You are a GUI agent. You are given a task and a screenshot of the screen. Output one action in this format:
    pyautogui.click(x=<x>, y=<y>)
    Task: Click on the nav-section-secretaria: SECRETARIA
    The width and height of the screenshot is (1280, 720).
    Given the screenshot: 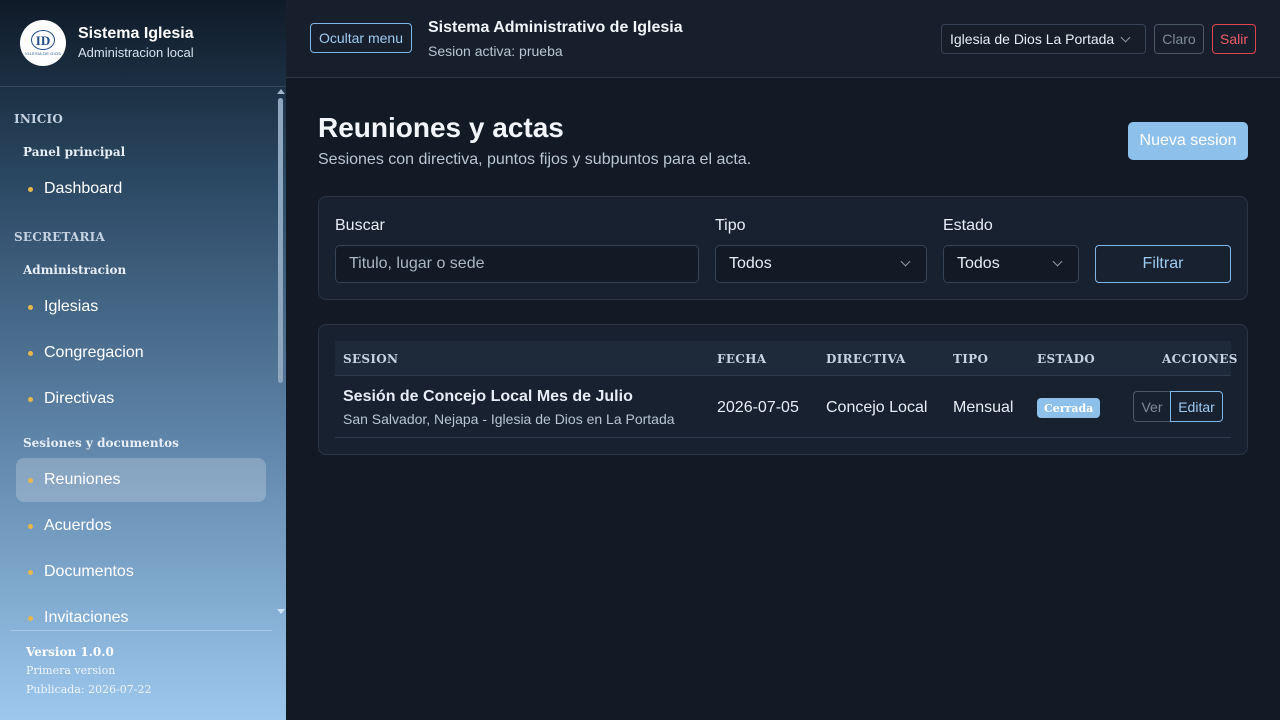 What is the action you would take?
    pyautogui.click(x=59, y=237)
    